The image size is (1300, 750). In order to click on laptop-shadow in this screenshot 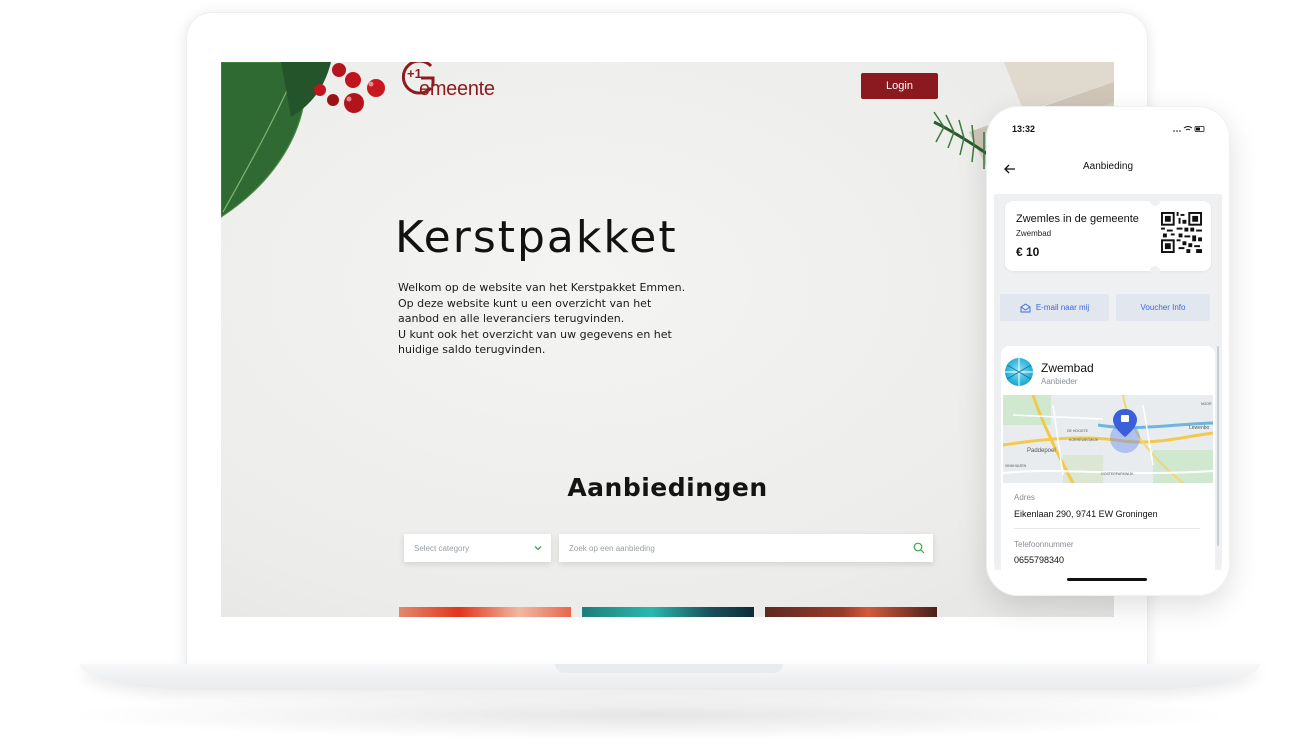, I will do `click(650, 715)`.